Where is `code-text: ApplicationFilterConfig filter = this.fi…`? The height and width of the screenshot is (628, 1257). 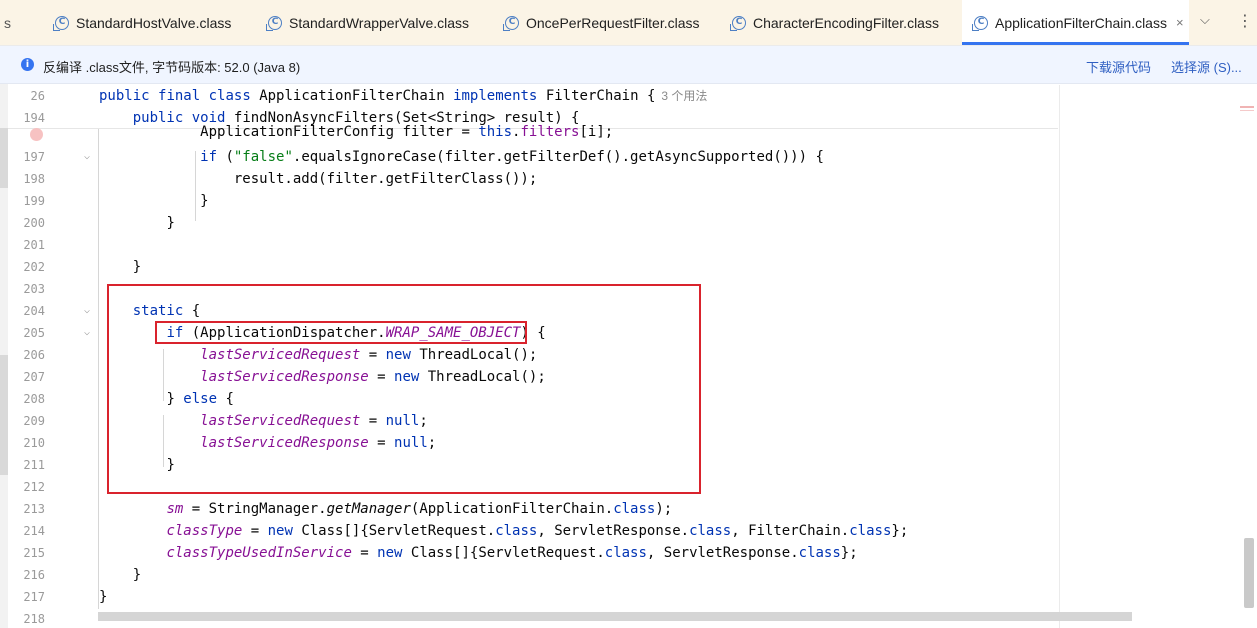
code-text: ApplicationFilterConfig filter = this.fi… is located at coordinates (407, 132).